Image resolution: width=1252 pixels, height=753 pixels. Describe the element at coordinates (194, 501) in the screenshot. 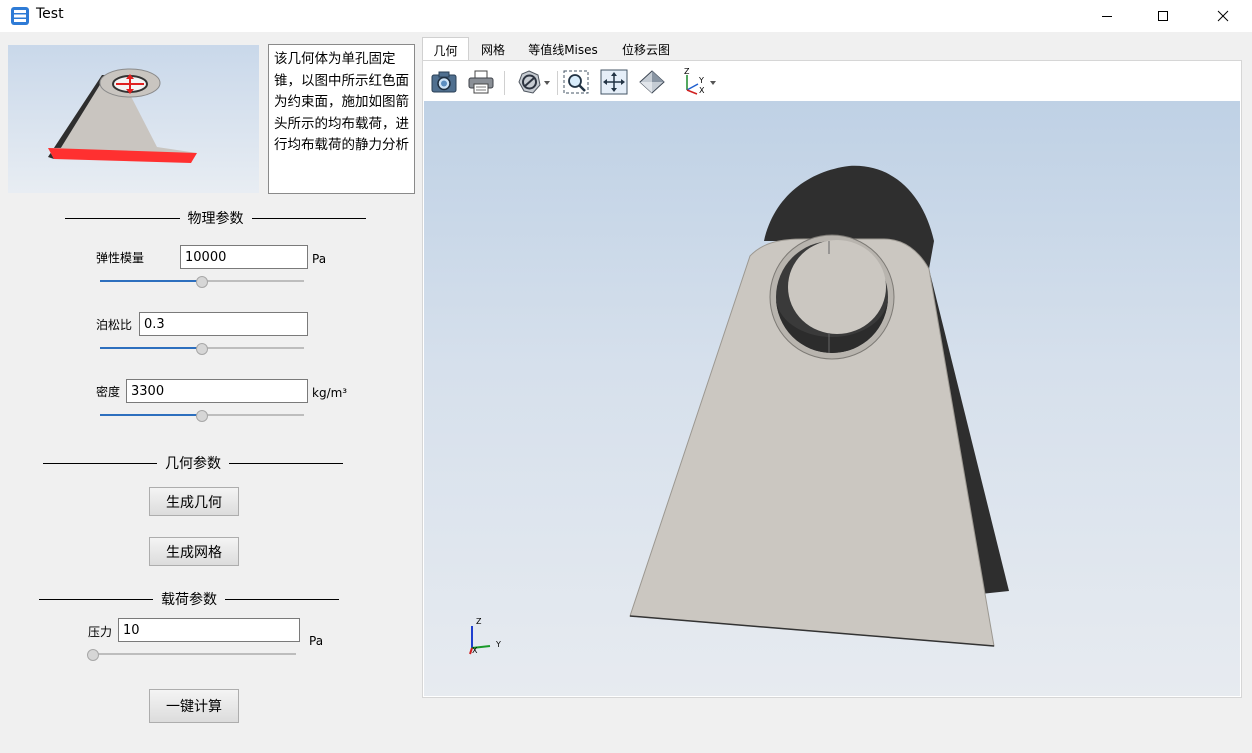

I see `generate-geometry-button: 生成几何` at that location.